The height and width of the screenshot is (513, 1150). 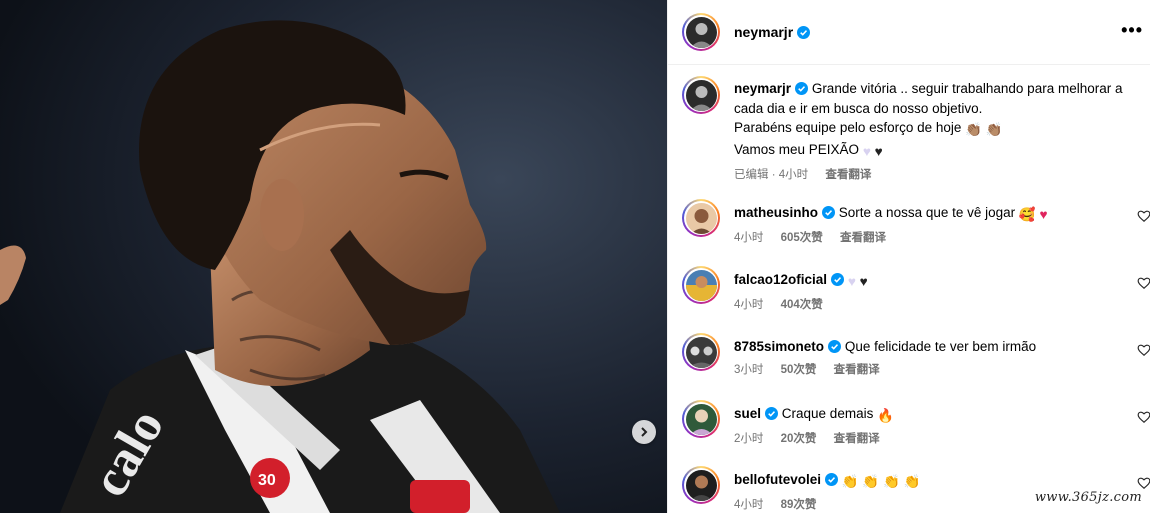 I want to click on comment-item: falcao12oficial ♥ ♥ 4小时 404次赞, so click(x=916, y=289).